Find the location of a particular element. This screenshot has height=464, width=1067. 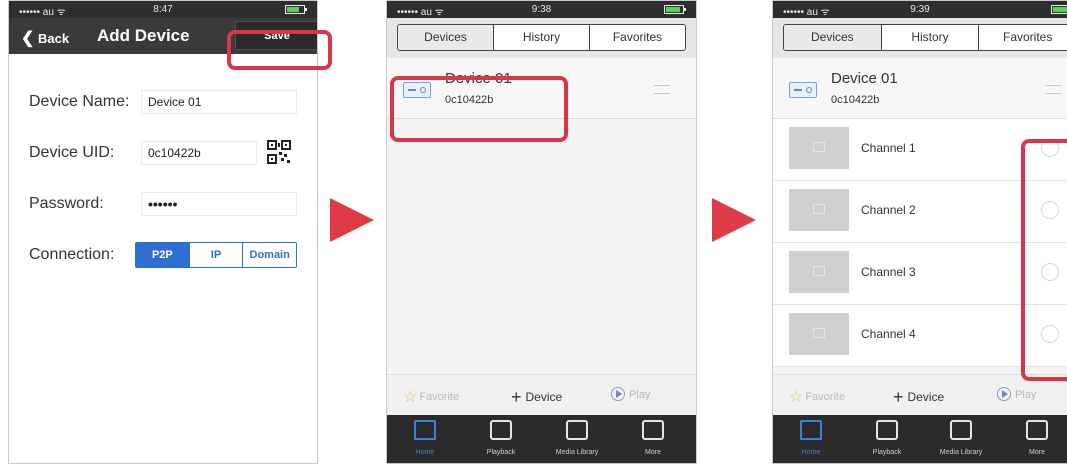

channel-label: Channel 3 is located at coordinates (888, 272).